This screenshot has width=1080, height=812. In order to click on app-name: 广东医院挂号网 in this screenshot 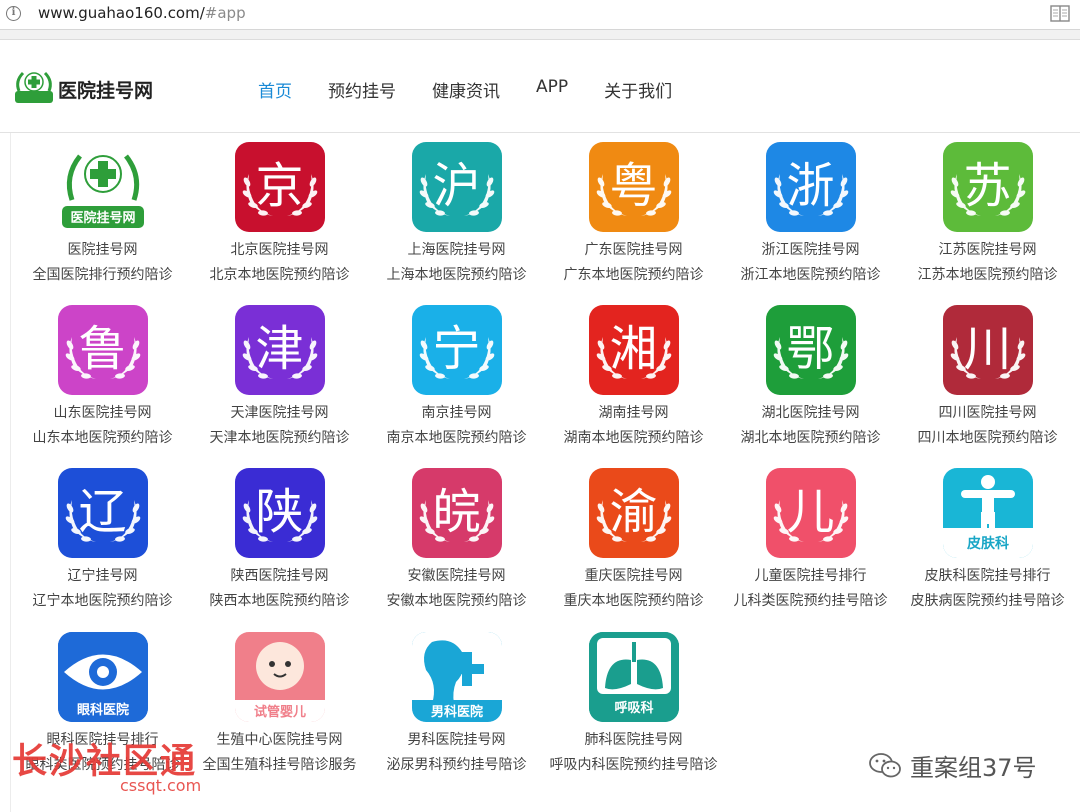, I will do `click(633, 250)`.